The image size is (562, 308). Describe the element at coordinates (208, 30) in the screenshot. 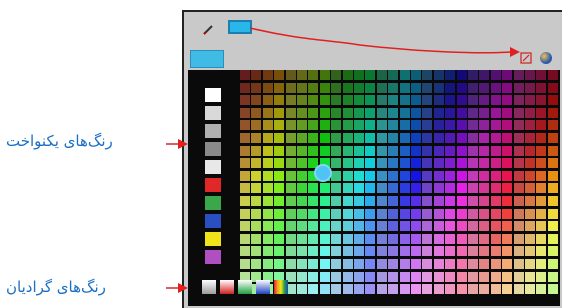

I see `pencil-icon` at that location.